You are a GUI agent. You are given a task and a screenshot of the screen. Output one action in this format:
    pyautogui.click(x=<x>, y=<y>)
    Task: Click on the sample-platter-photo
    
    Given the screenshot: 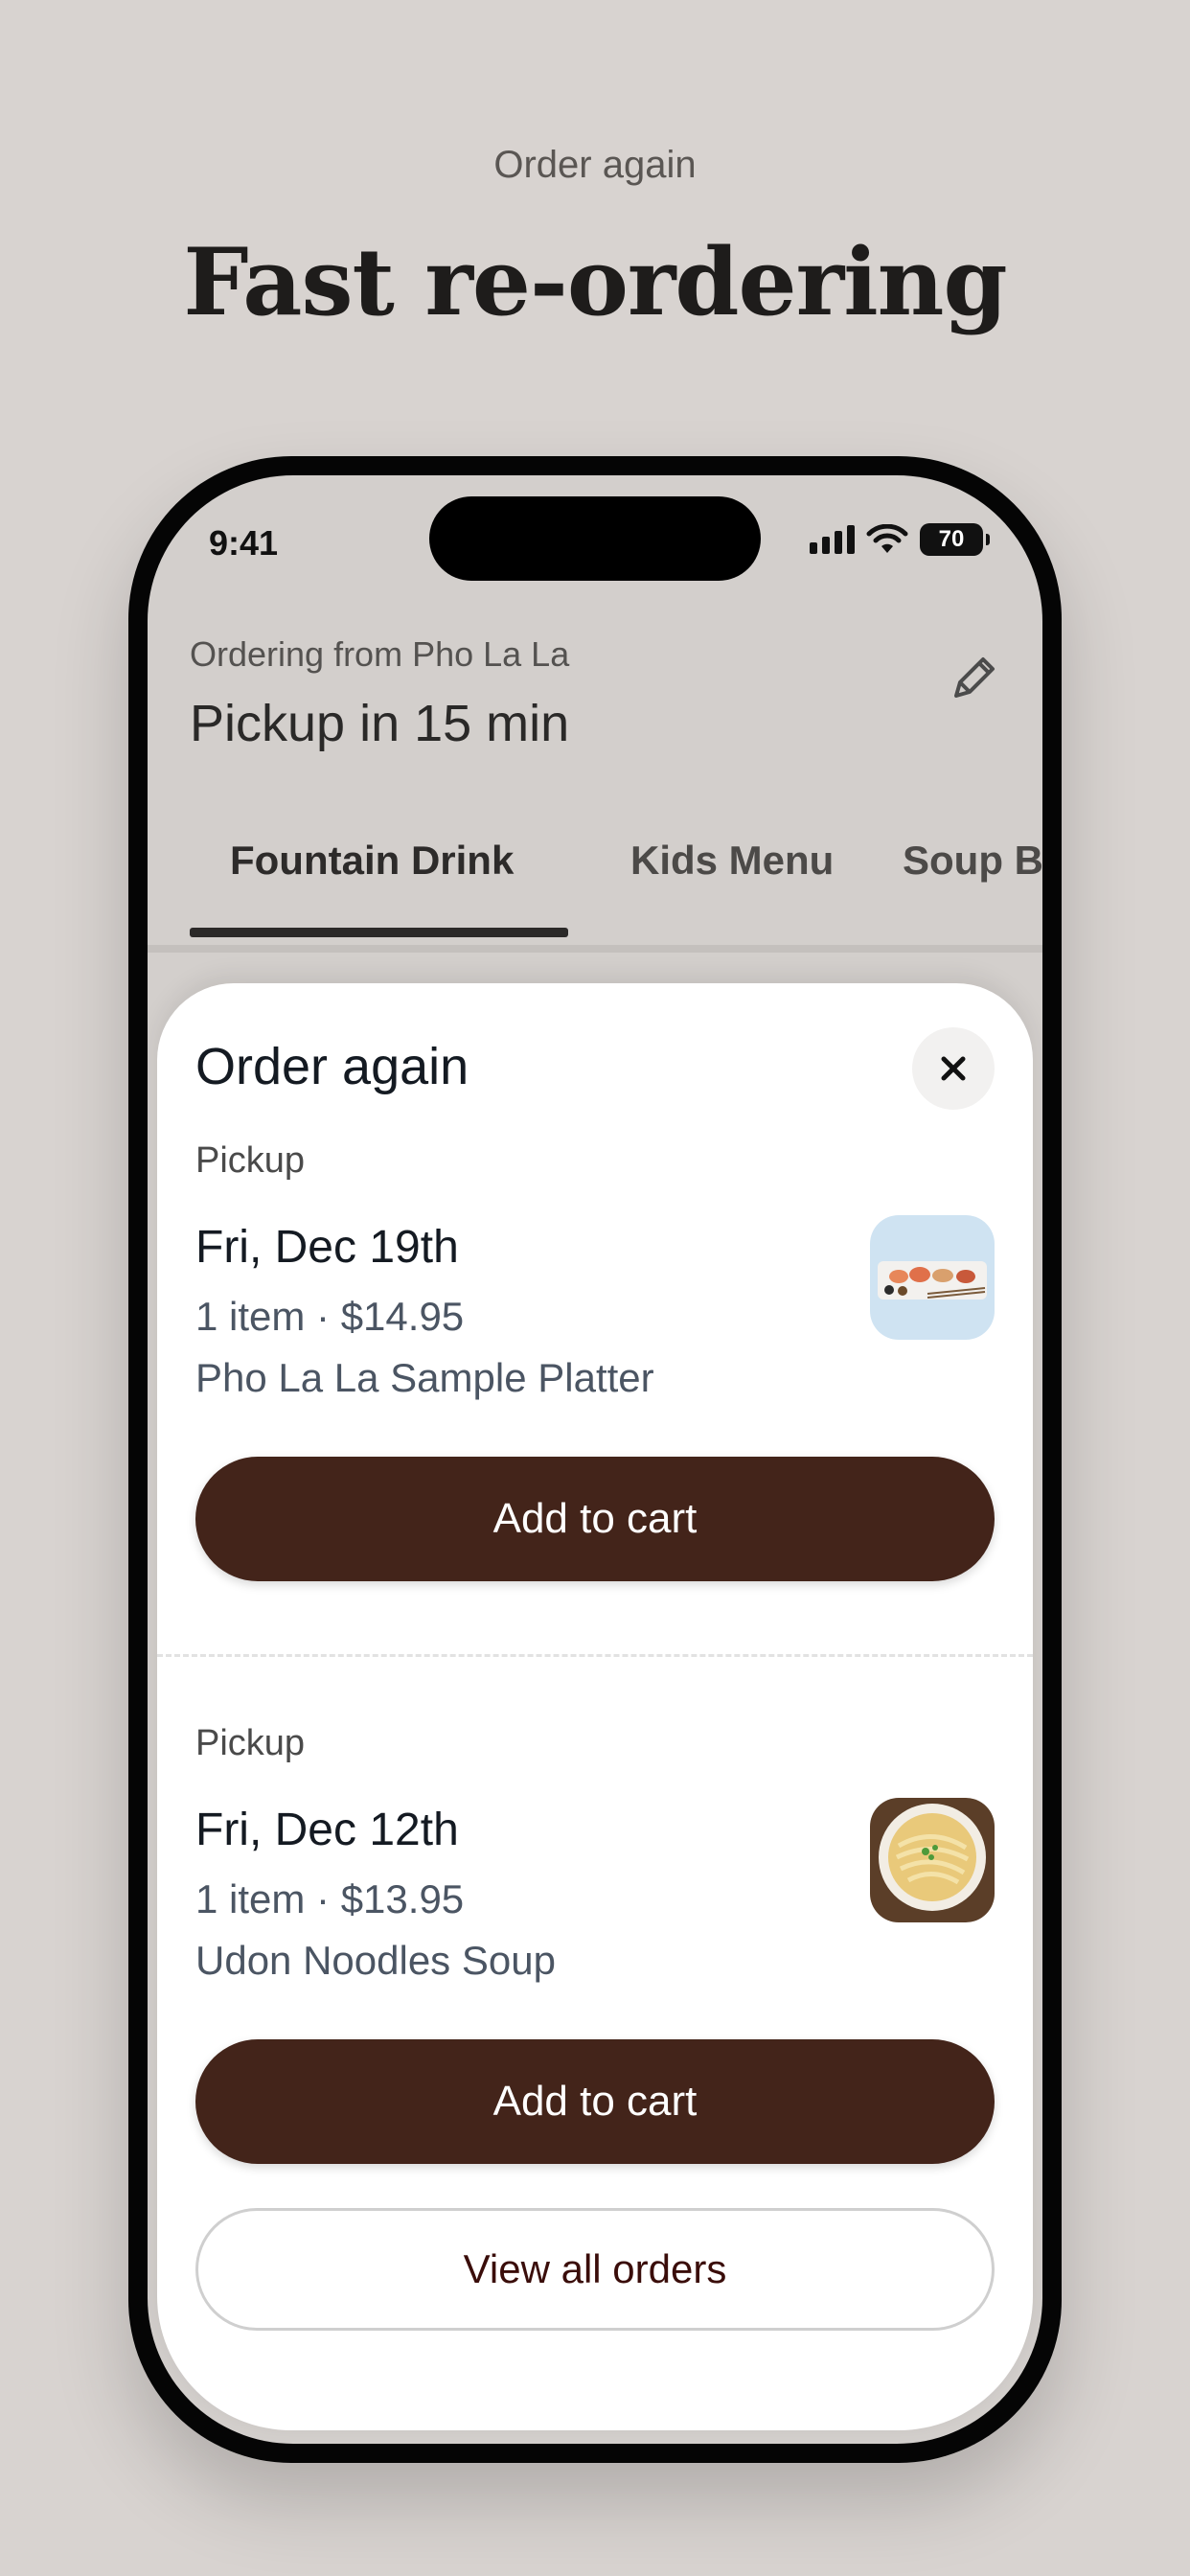 What is the action you would take?
    pyautogui.click(x=933, y=1277)
    